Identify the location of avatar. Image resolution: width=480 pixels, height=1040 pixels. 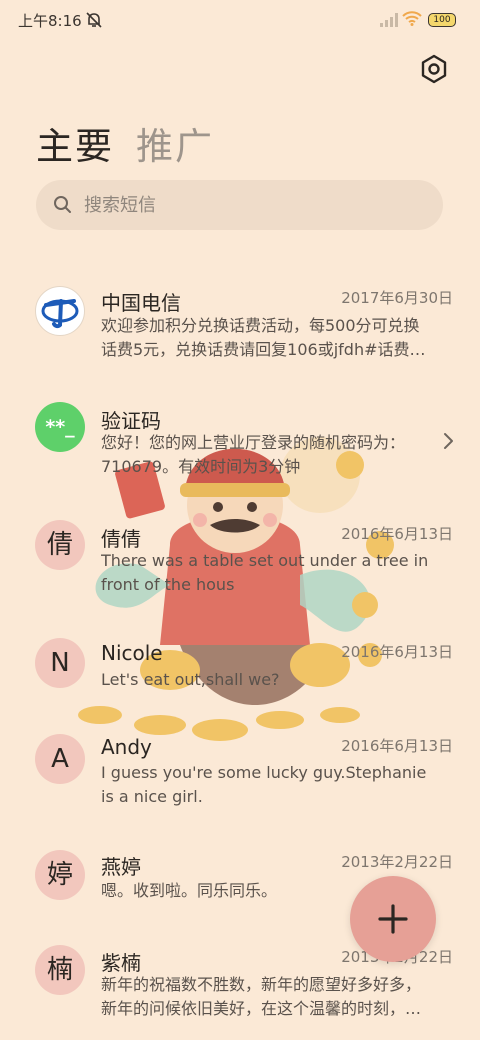
(60, 311).